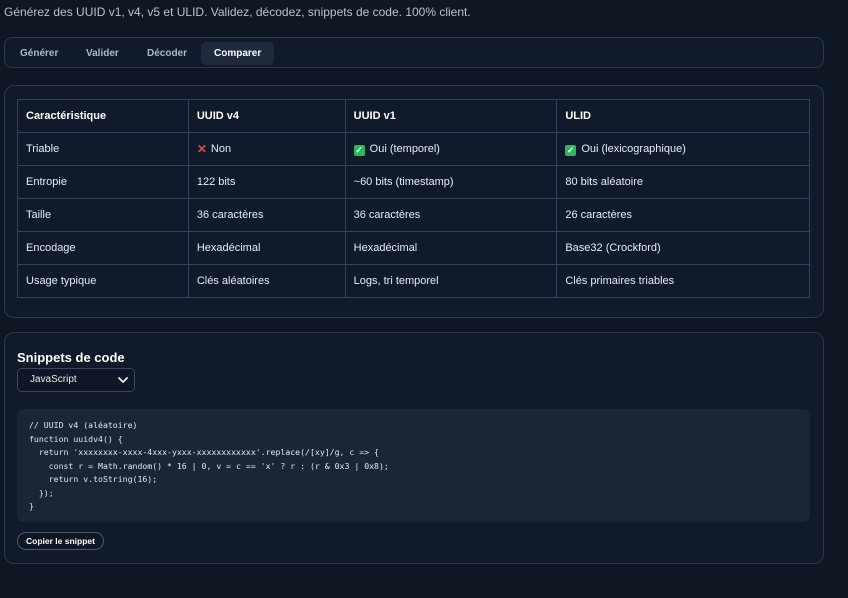 This screenshot has width=848, height=598. What do you see at coordinates (39, 53) in the screenshot?
I see `tab-generer: Générer` at bounding box center [39, 53].